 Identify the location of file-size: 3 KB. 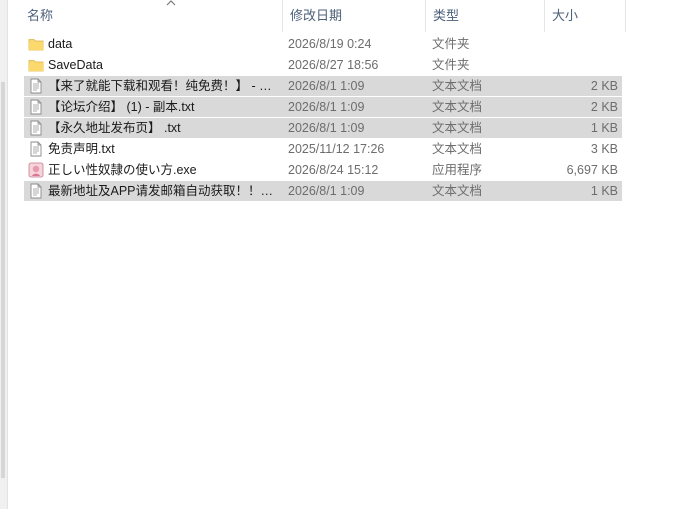
(604, 149).